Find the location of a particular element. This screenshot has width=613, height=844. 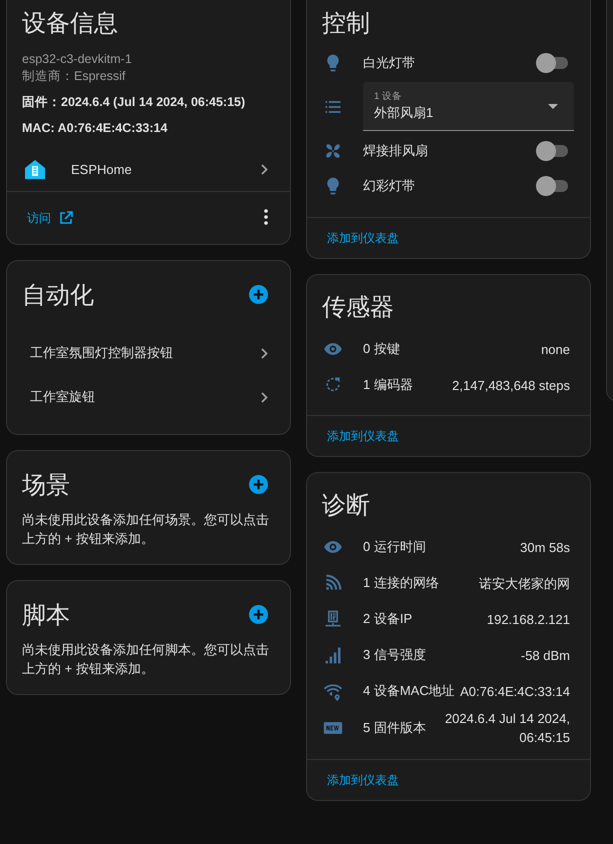

section-title: 传感器 is located at coordinates (358, 308).